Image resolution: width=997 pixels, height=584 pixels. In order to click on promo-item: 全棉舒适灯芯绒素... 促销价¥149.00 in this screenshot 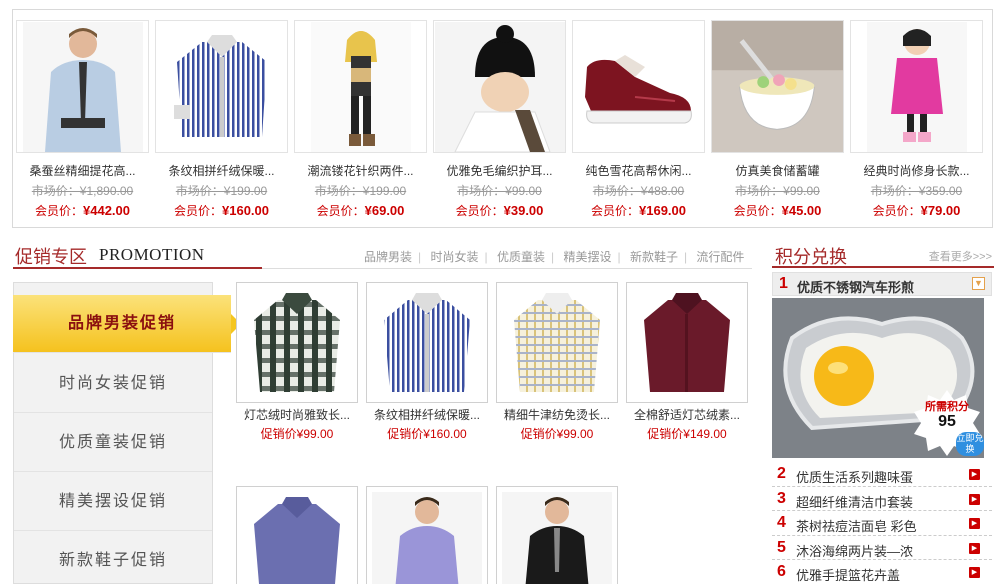, I will do `click(687, 362)`.